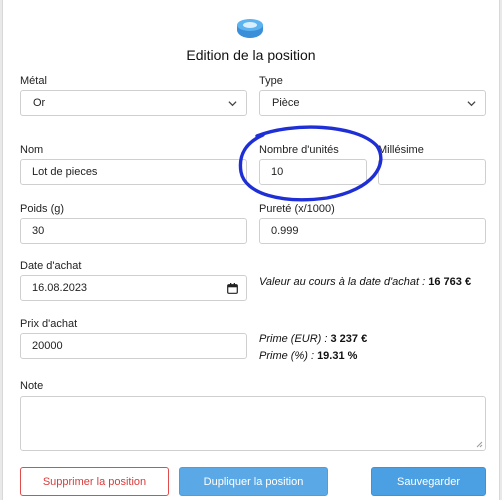 The image size is (502, 500). I want to click on delete-position-button: Supprimer la position, so click(94, 481).